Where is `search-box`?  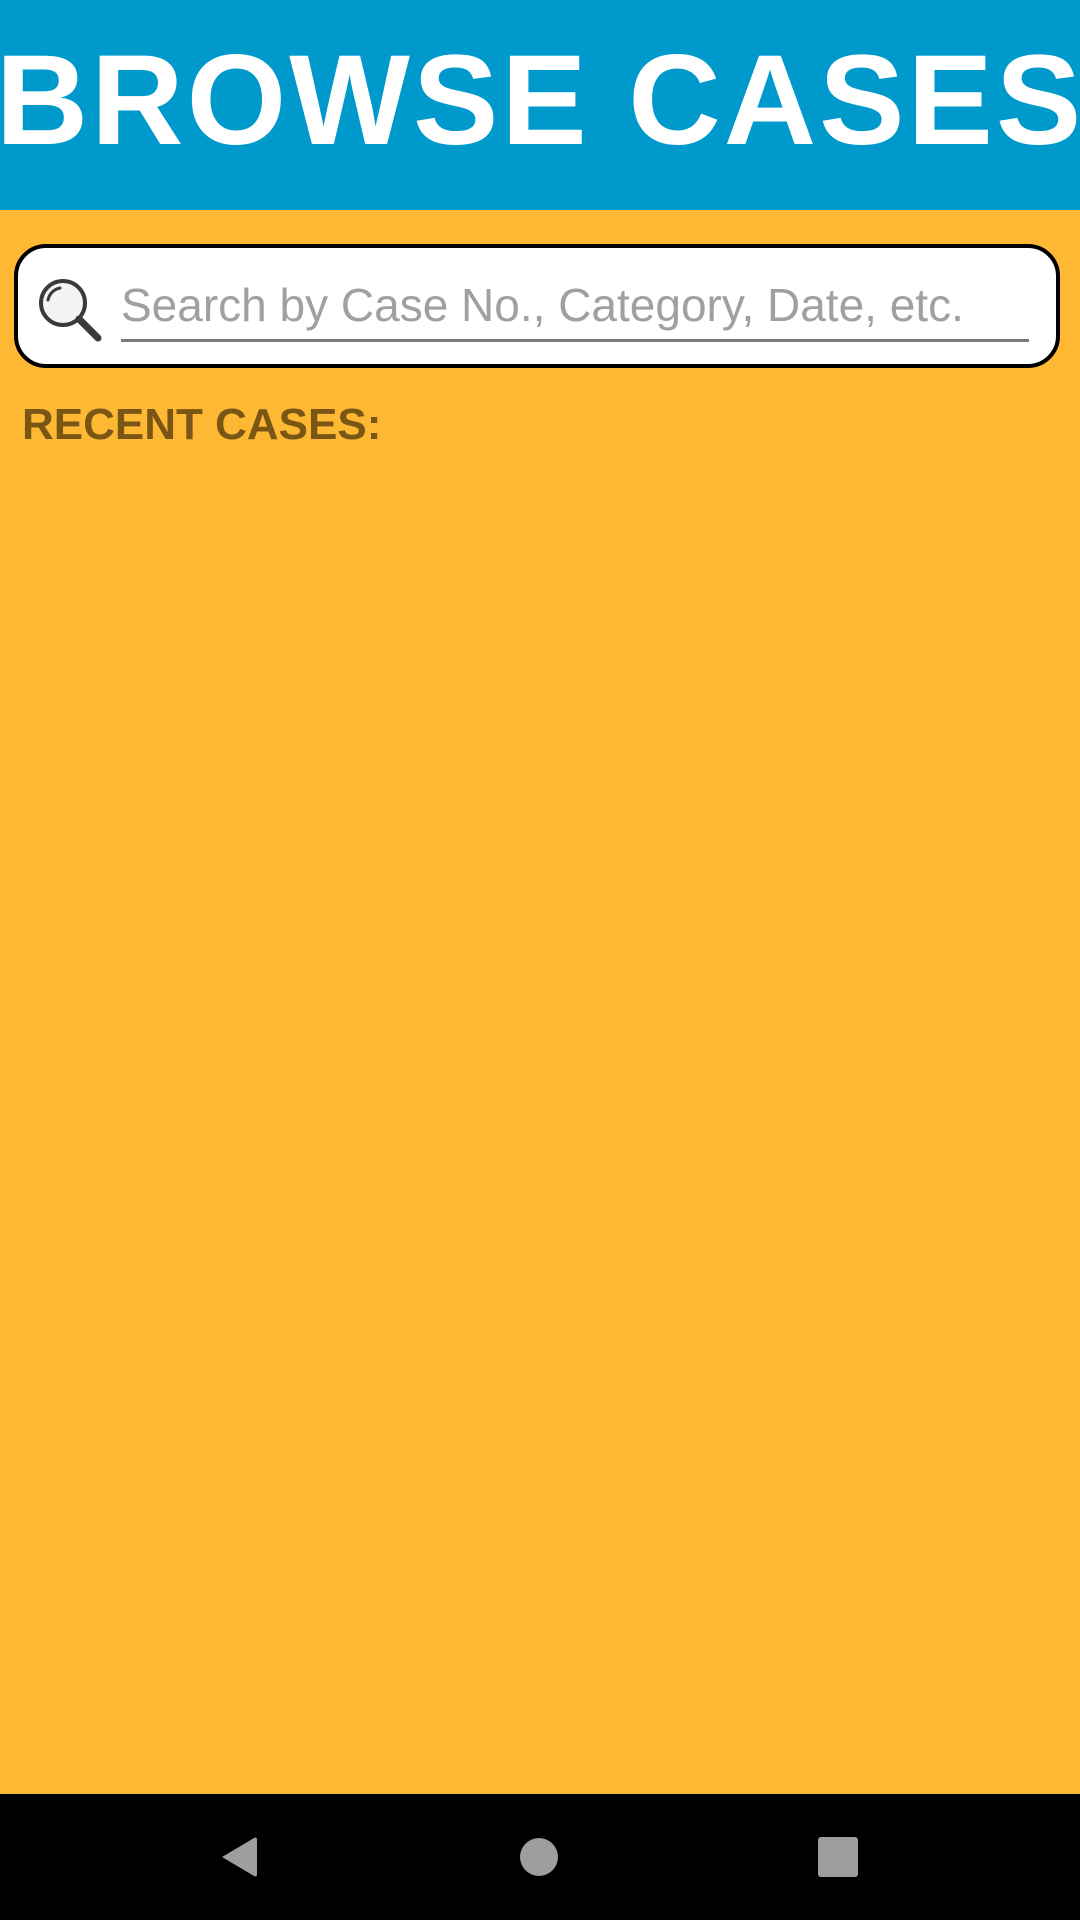
search-box is located at coordinates (537, 306).